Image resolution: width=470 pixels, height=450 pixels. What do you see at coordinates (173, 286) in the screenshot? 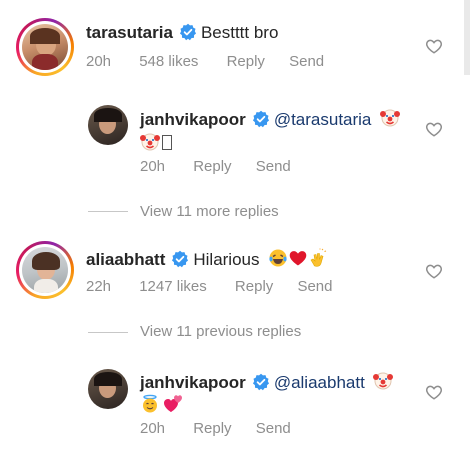
I see `likes-count: 1247 likes` at bounding box center [173, 286].